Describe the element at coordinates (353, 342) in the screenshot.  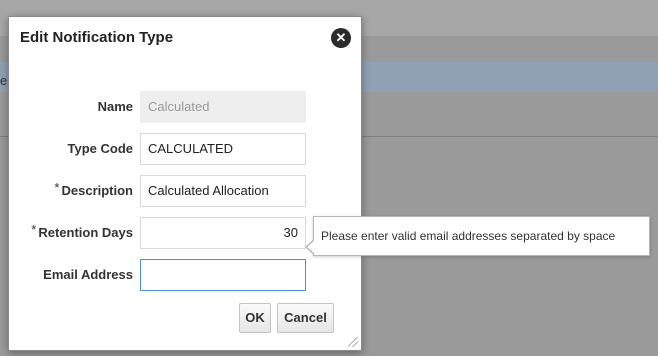
I see `resize-grip-icon` at that location.